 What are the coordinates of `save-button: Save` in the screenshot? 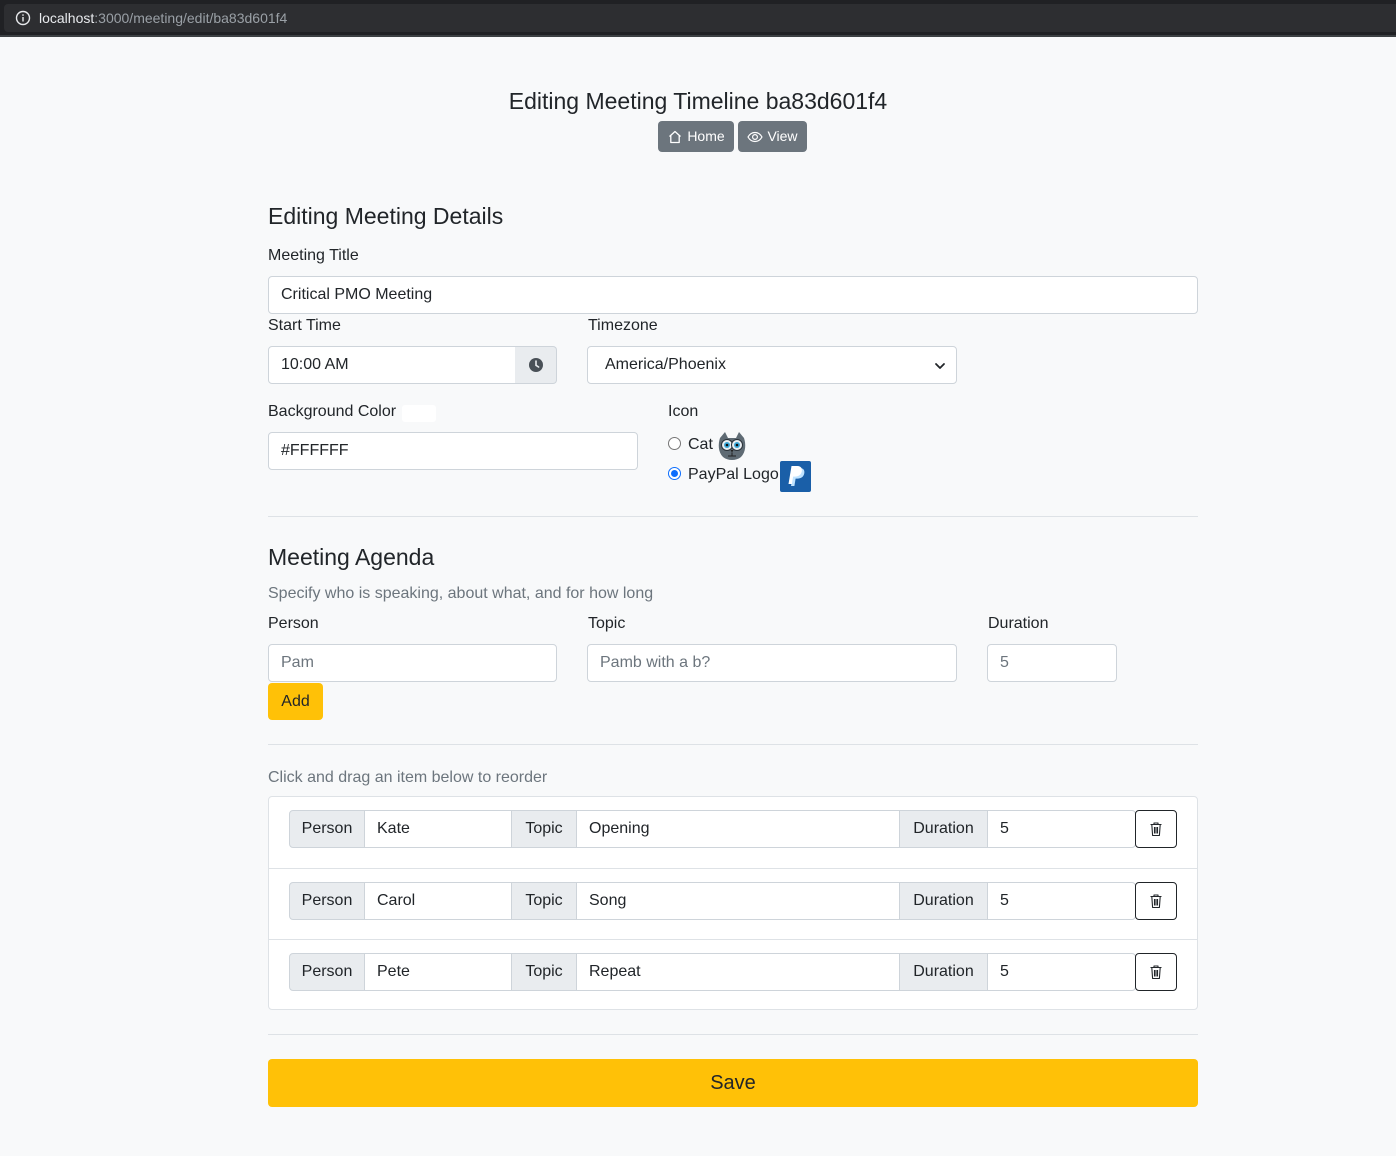 It's located at (733, 1083).